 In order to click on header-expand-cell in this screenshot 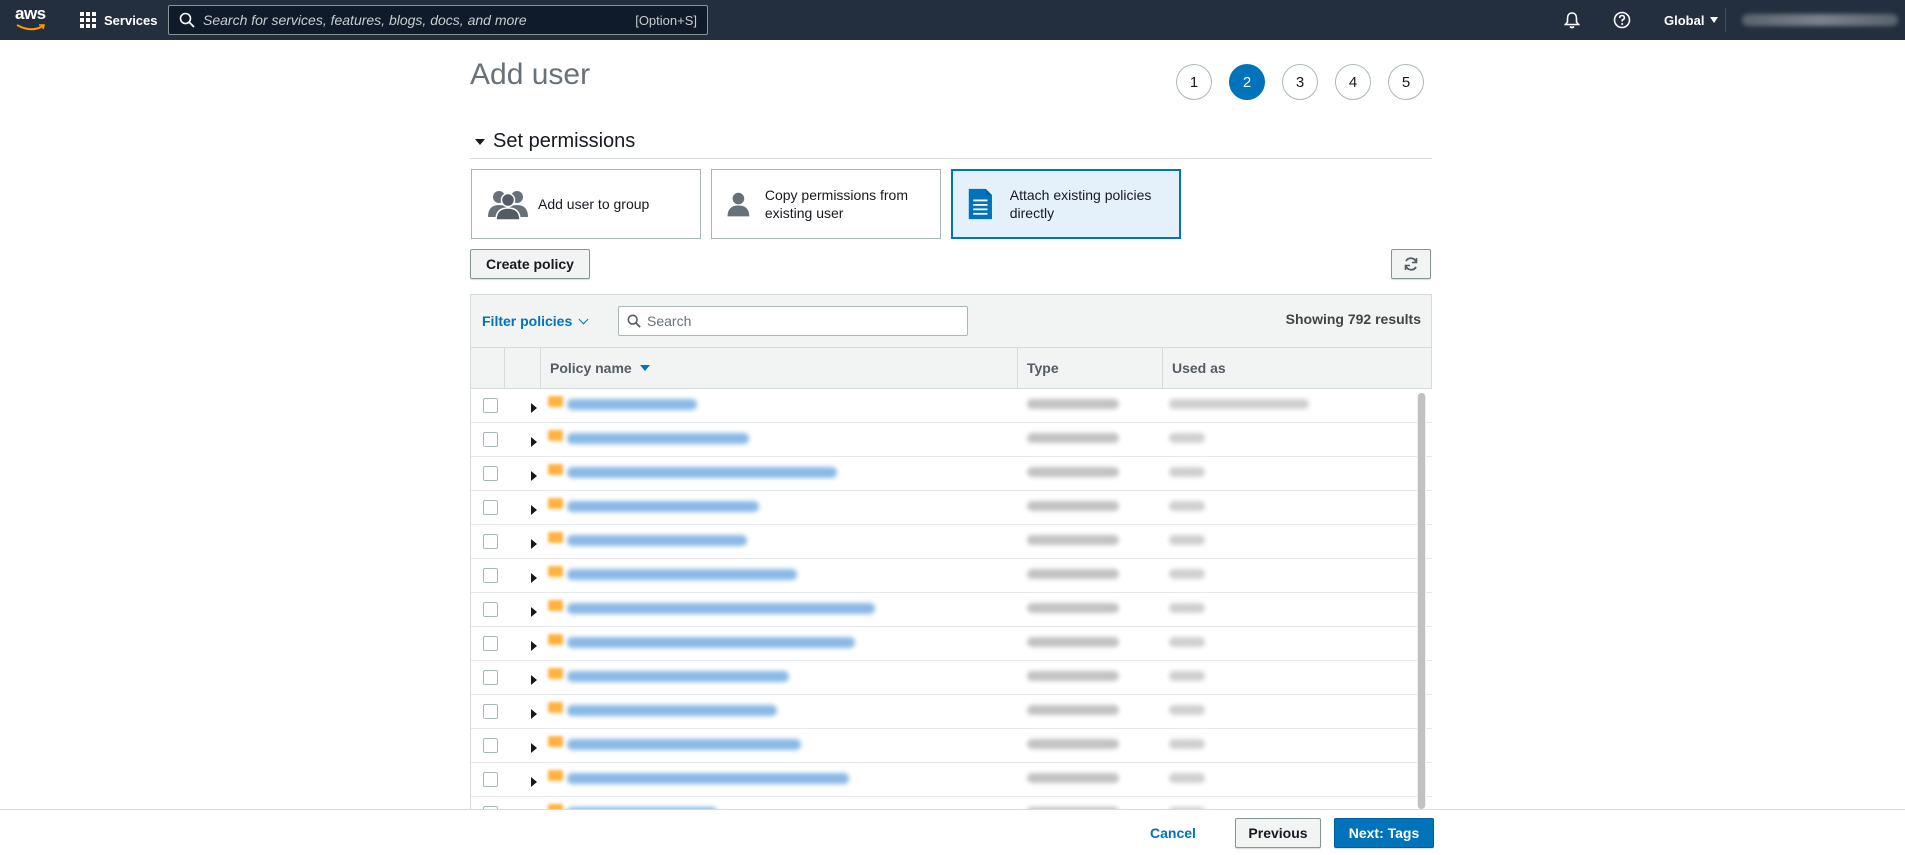, I will do `click(523, 368)`.